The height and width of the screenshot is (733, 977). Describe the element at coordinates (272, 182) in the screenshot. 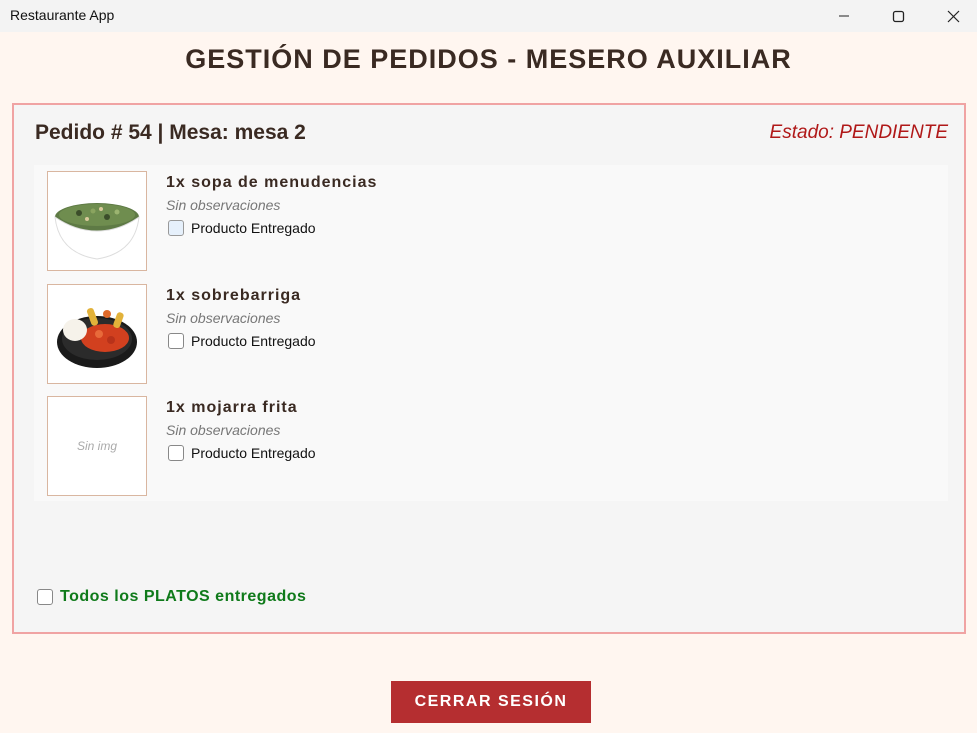

I see `item-name: 1x sopa de menudencias` at that location.